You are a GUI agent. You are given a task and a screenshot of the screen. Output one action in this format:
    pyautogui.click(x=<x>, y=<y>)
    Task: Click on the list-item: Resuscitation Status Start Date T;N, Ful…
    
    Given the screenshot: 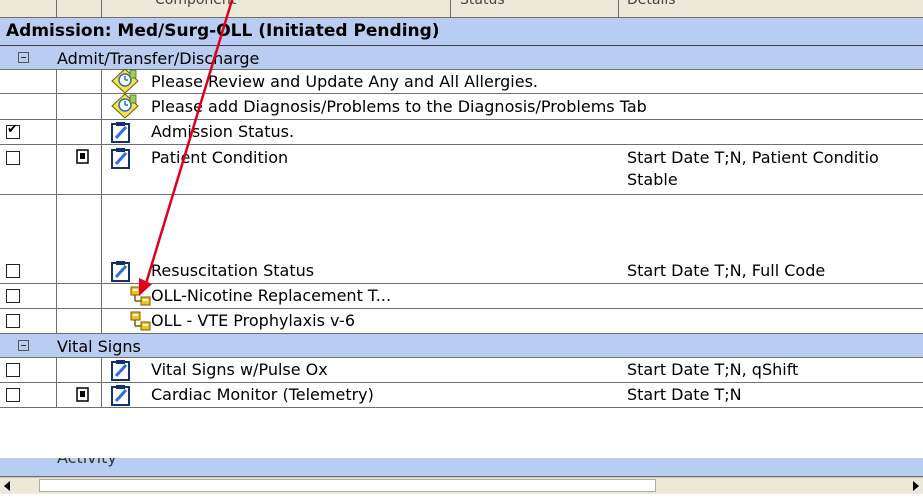 What is the action you would take?
    pyautogui.click(x=461, y=271)
    